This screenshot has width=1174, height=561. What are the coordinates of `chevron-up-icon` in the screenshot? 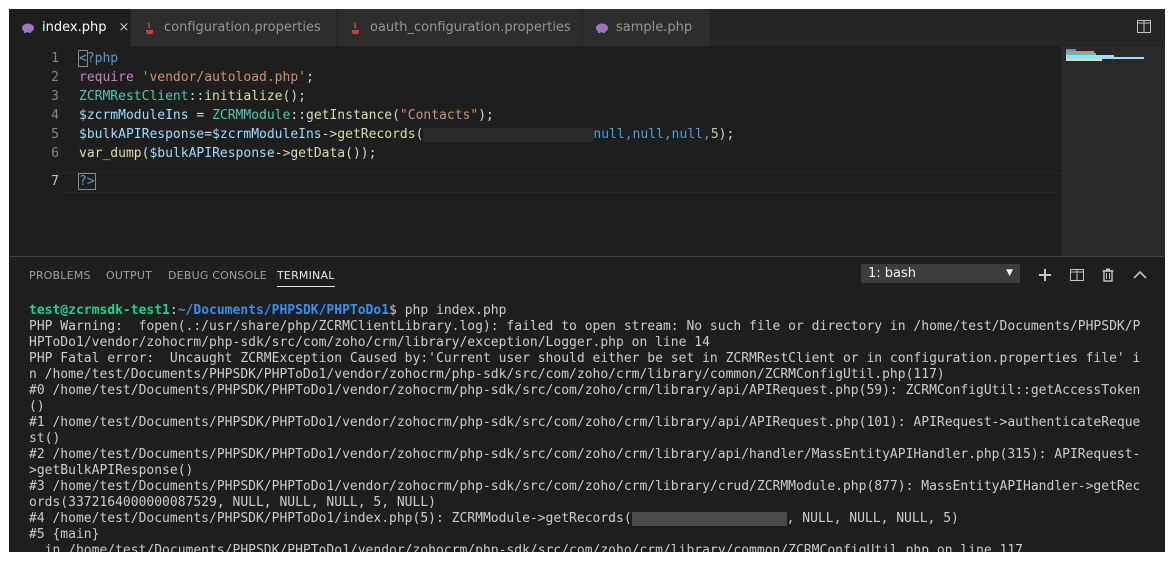 It's located at (1140, 275).